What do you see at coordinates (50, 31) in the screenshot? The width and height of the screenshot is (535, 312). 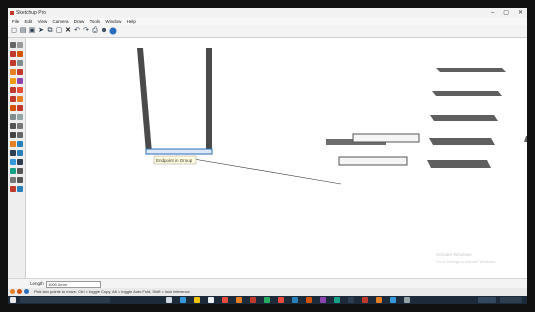 I see `copy-icon: ⧉` at bounding box center [50, 31].